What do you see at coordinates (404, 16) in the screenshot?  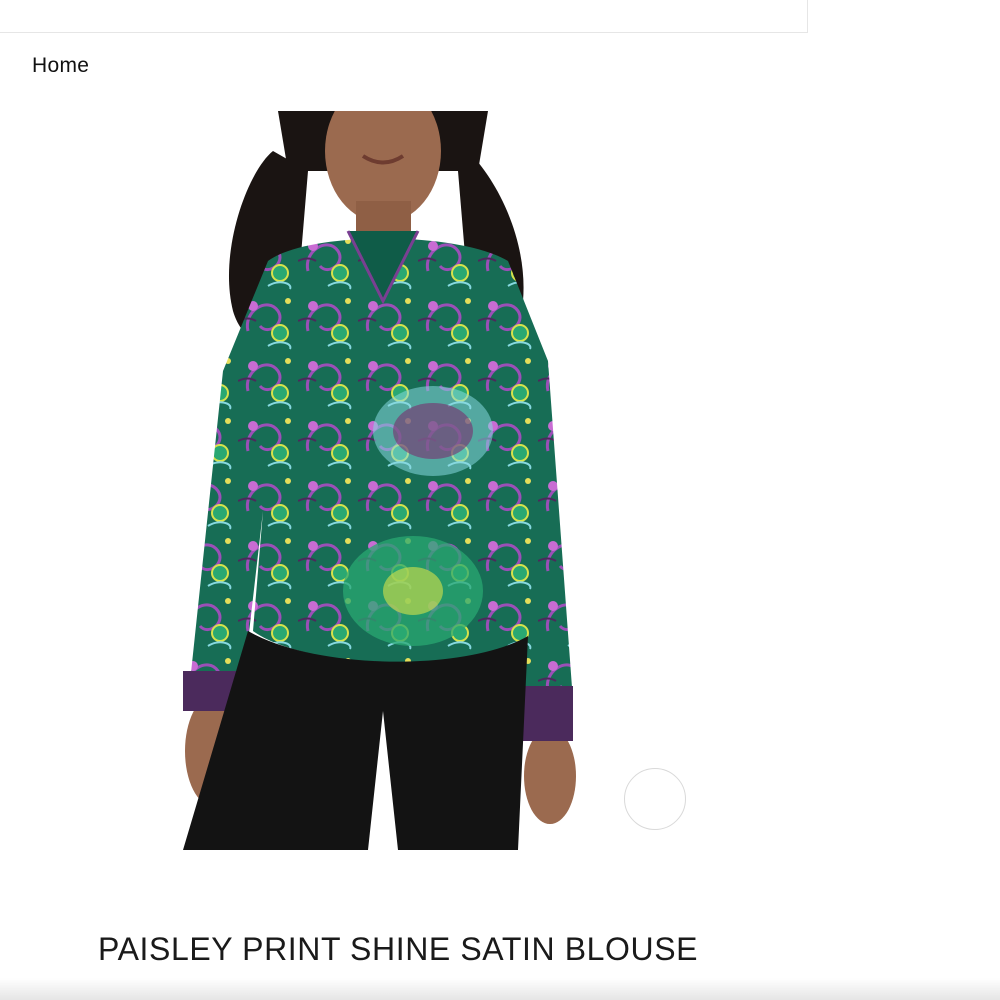 I see `header-bar` at bounding box center [404, 16].